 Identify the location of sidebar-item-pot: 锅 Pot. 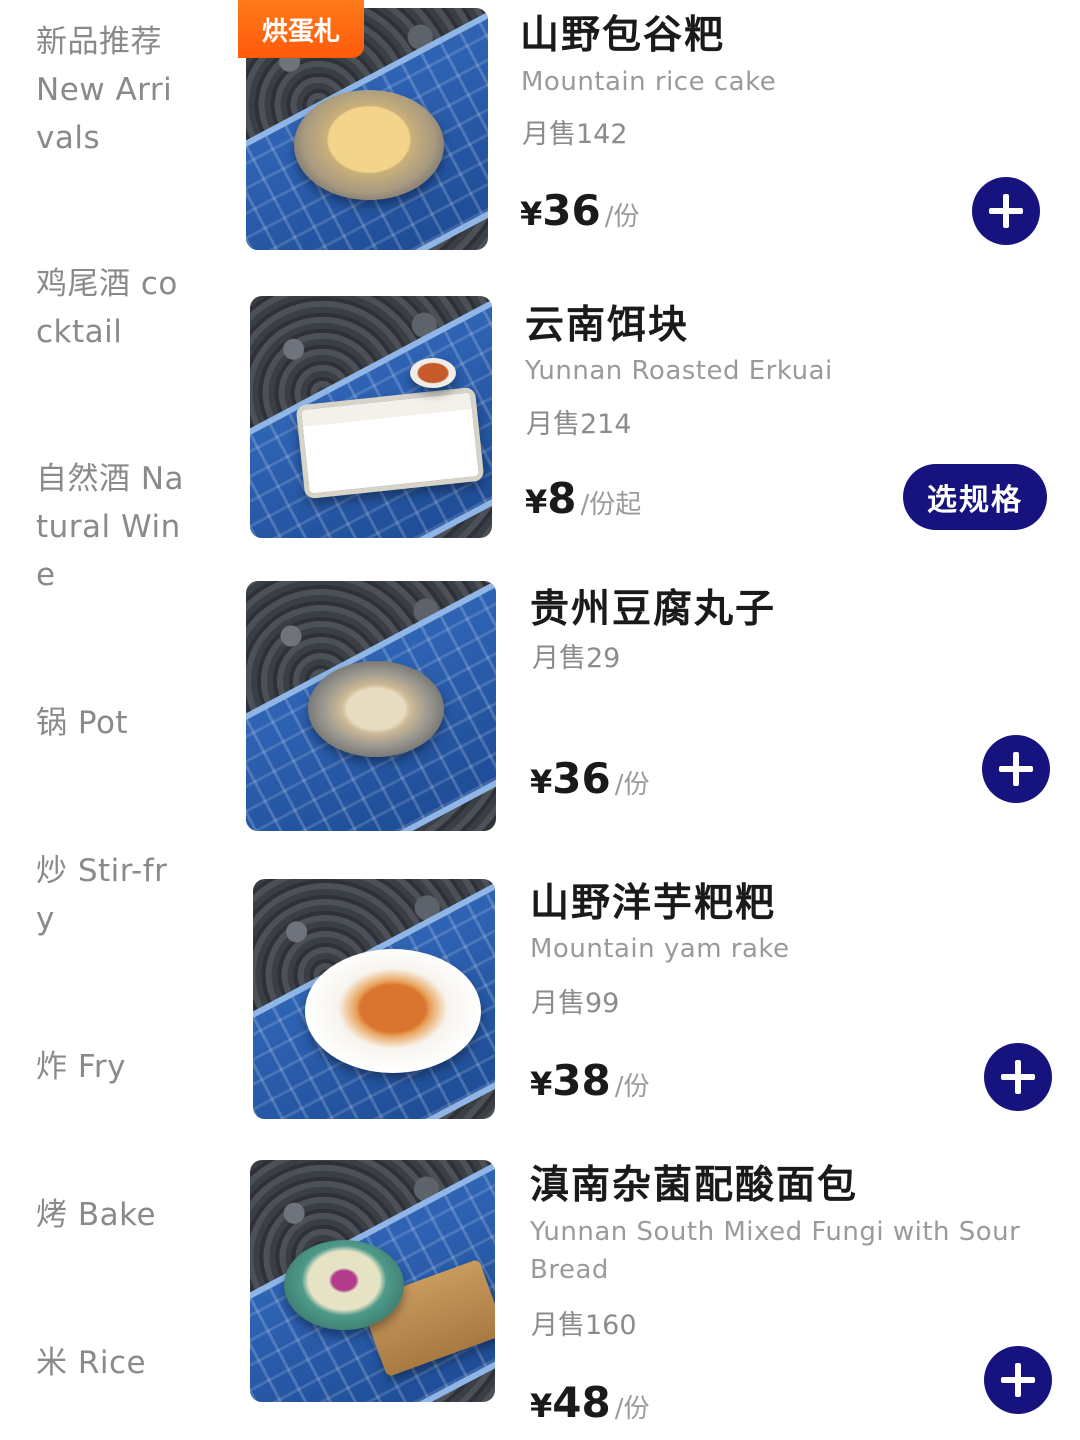
(111, 723).